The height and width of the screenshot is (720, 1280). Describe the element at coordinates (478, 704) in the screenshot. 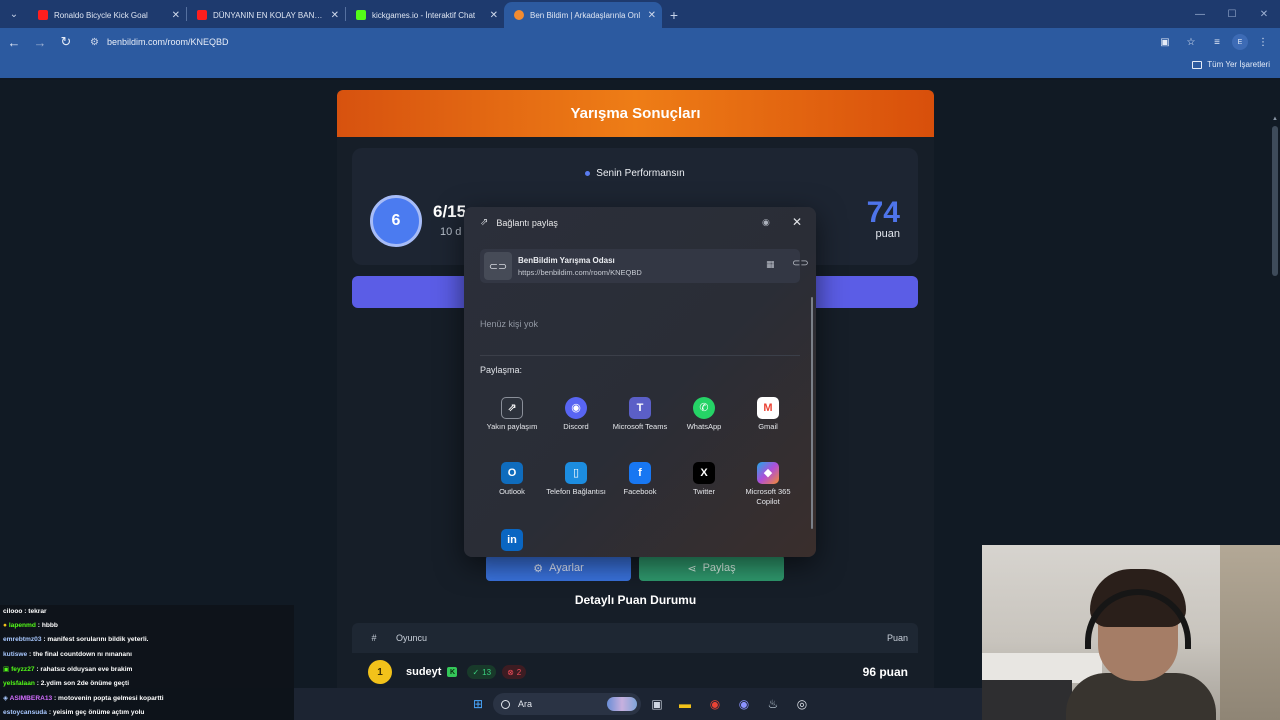

I see `windows-start-icon: ⊞` at that location.